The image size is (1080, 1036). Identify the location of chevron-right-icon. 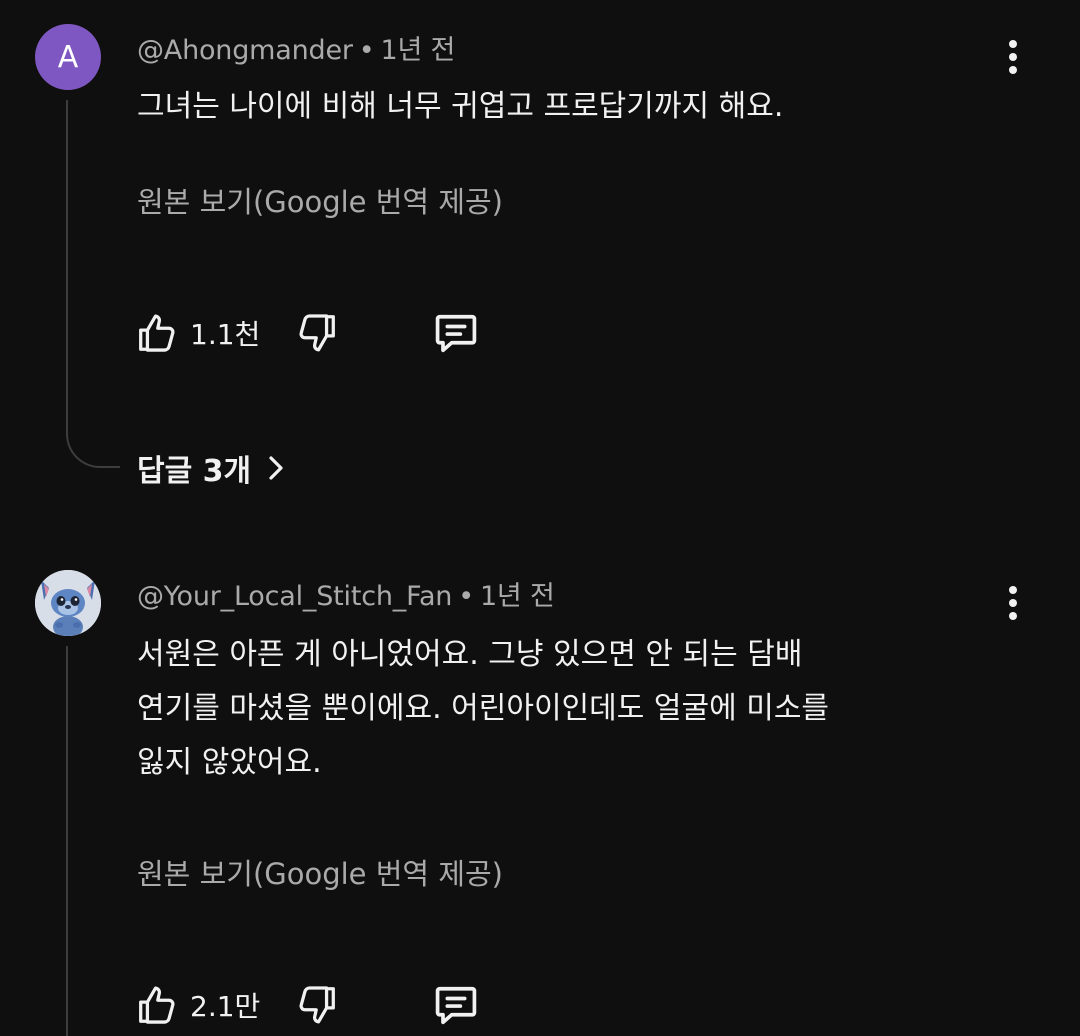
(276, 468).